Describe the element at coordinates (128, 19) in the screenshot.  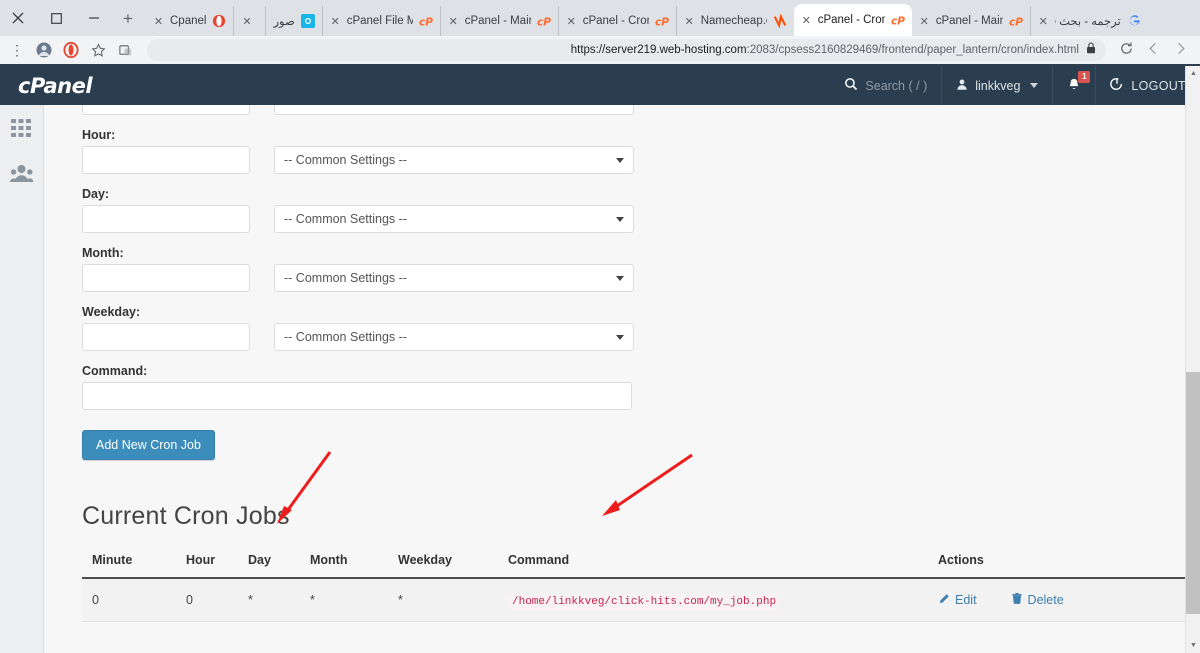
I see `new-tab-button: +` at that location.